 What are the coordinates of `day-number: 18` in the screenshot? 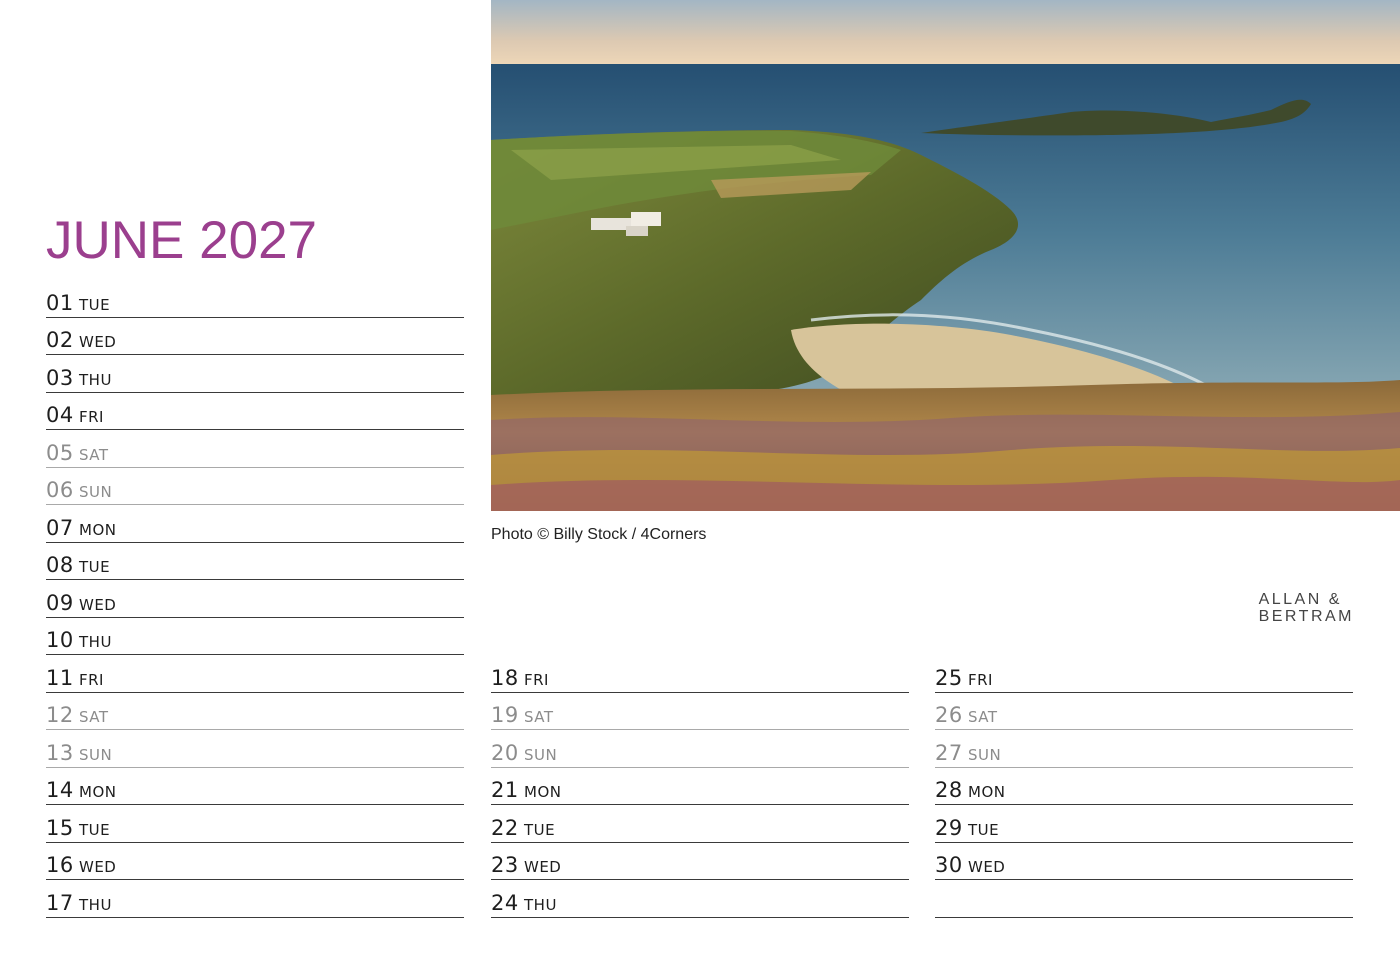 It's located at (505, 677).